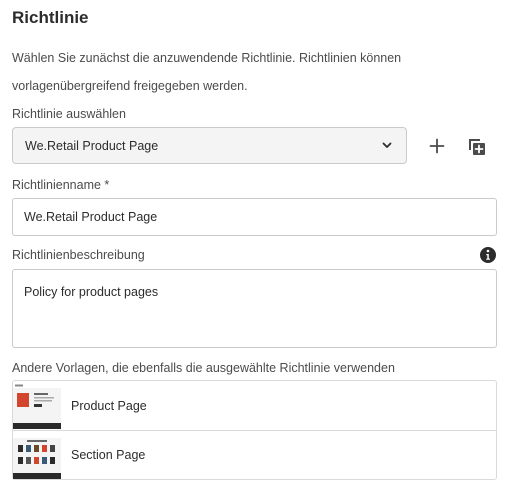 Image resolution: width=508 pixels, height=503 pixels. I want to click on template-name: Section Page, so click(108, 455).